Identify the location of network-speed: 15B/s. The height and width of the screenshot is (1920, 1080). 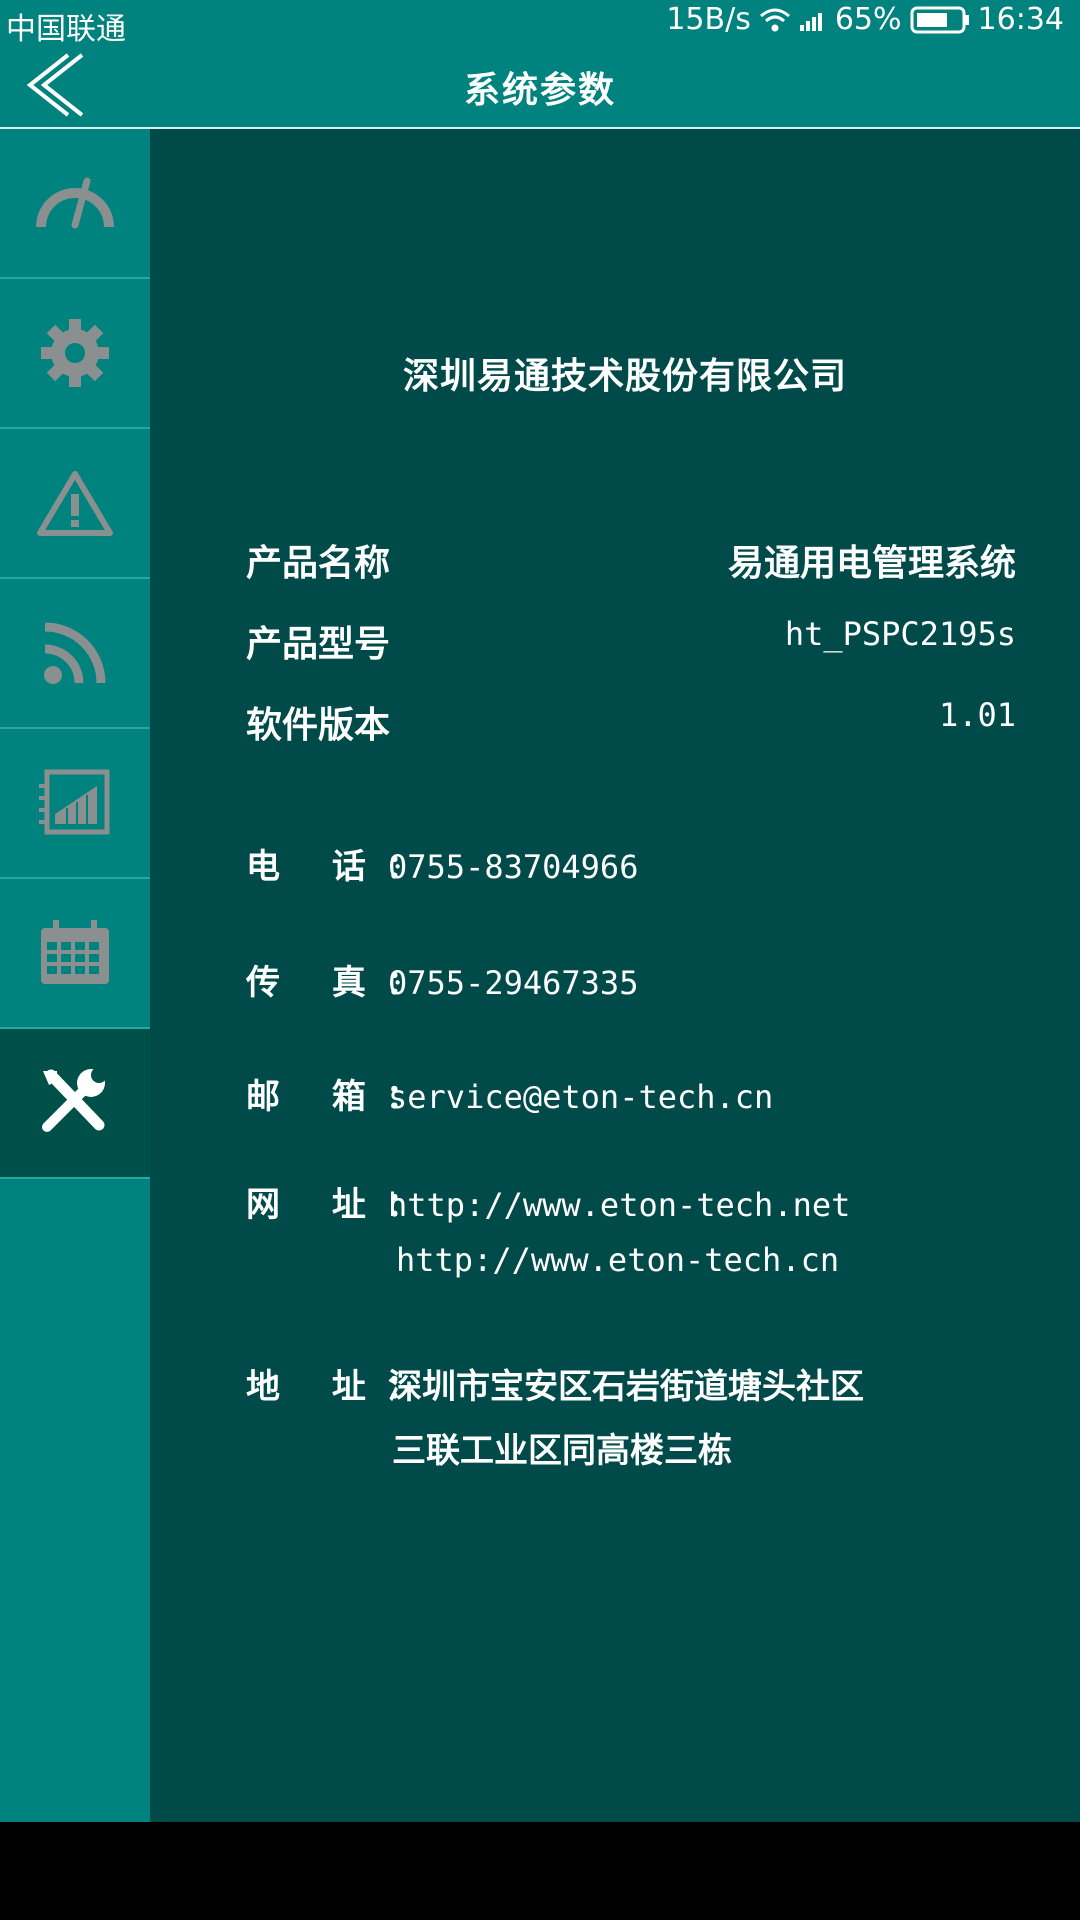
(708, 19).